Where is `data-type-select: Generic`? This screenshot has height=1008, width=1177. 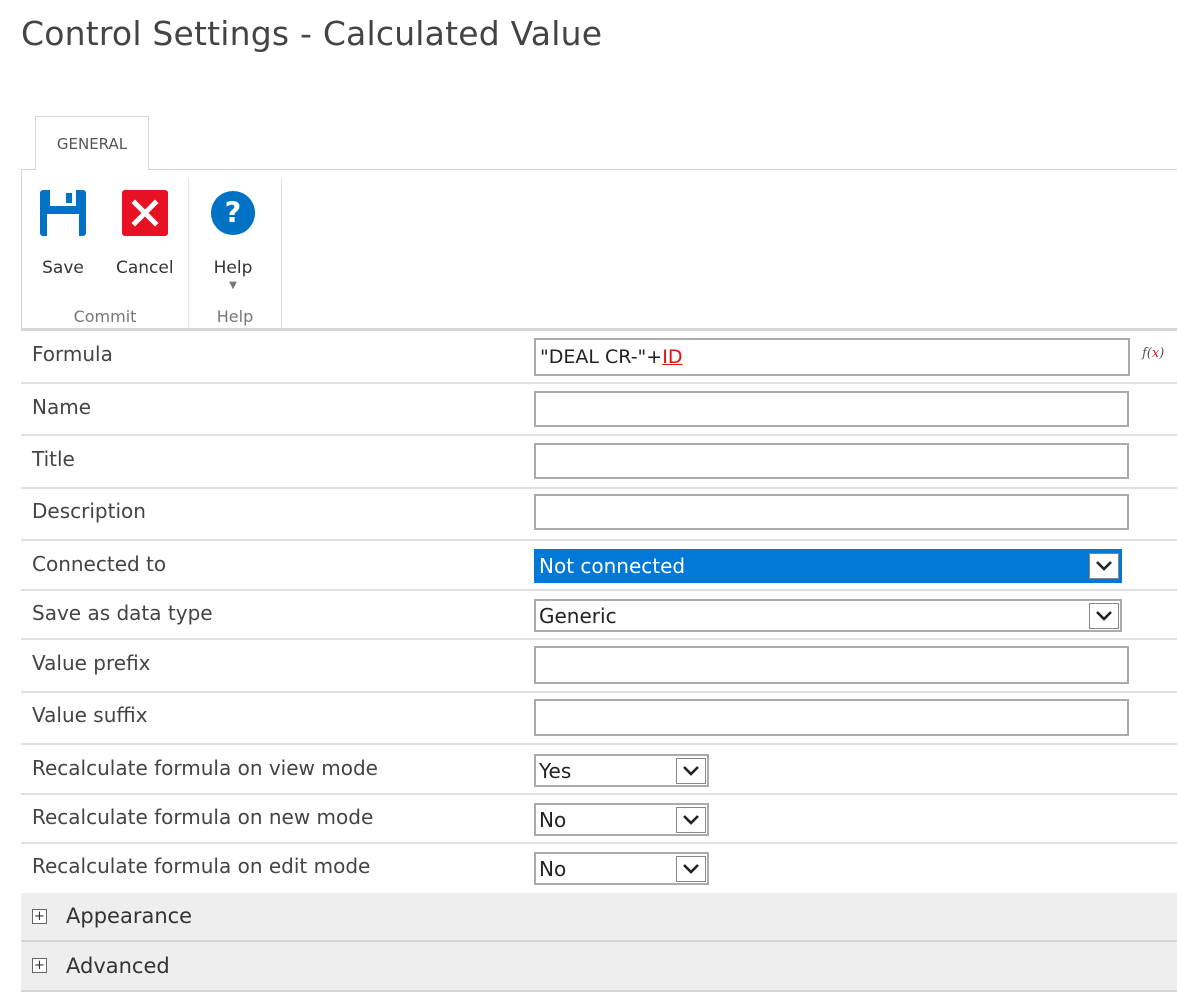 data-type-select: Generic is located at coordinates (828, 615).